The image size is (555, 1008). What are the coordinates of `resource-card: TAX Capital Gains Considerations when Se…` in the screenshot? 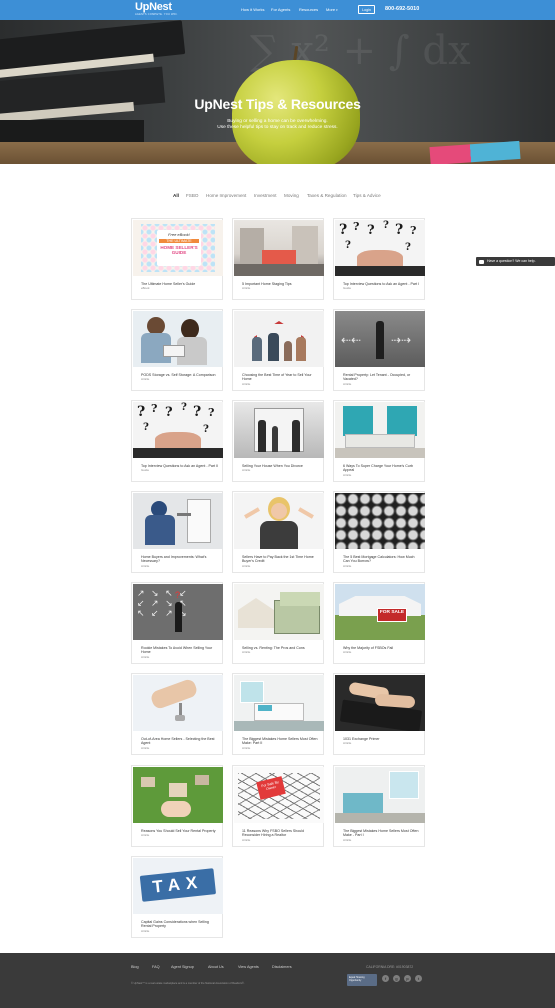 It's located at (177, 897).